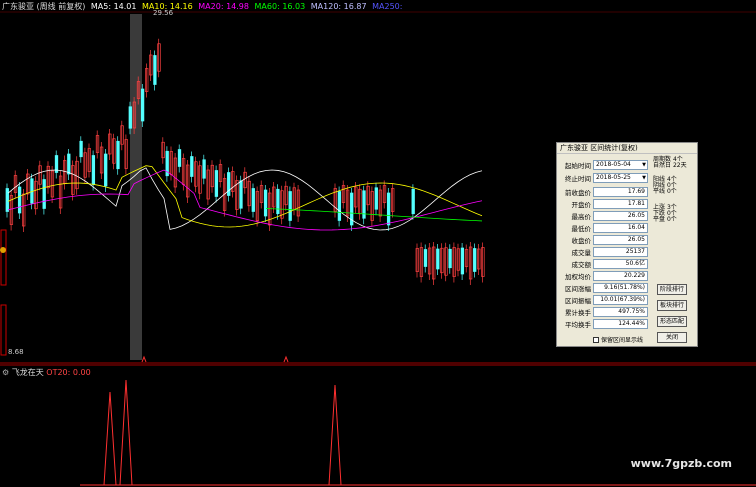 The width and height of the screenshot is (756, 487). What do you see at coordinates (620, 227) in the screenshot?
I see `stat-value: 16.04` at bounding box center [620, 227].